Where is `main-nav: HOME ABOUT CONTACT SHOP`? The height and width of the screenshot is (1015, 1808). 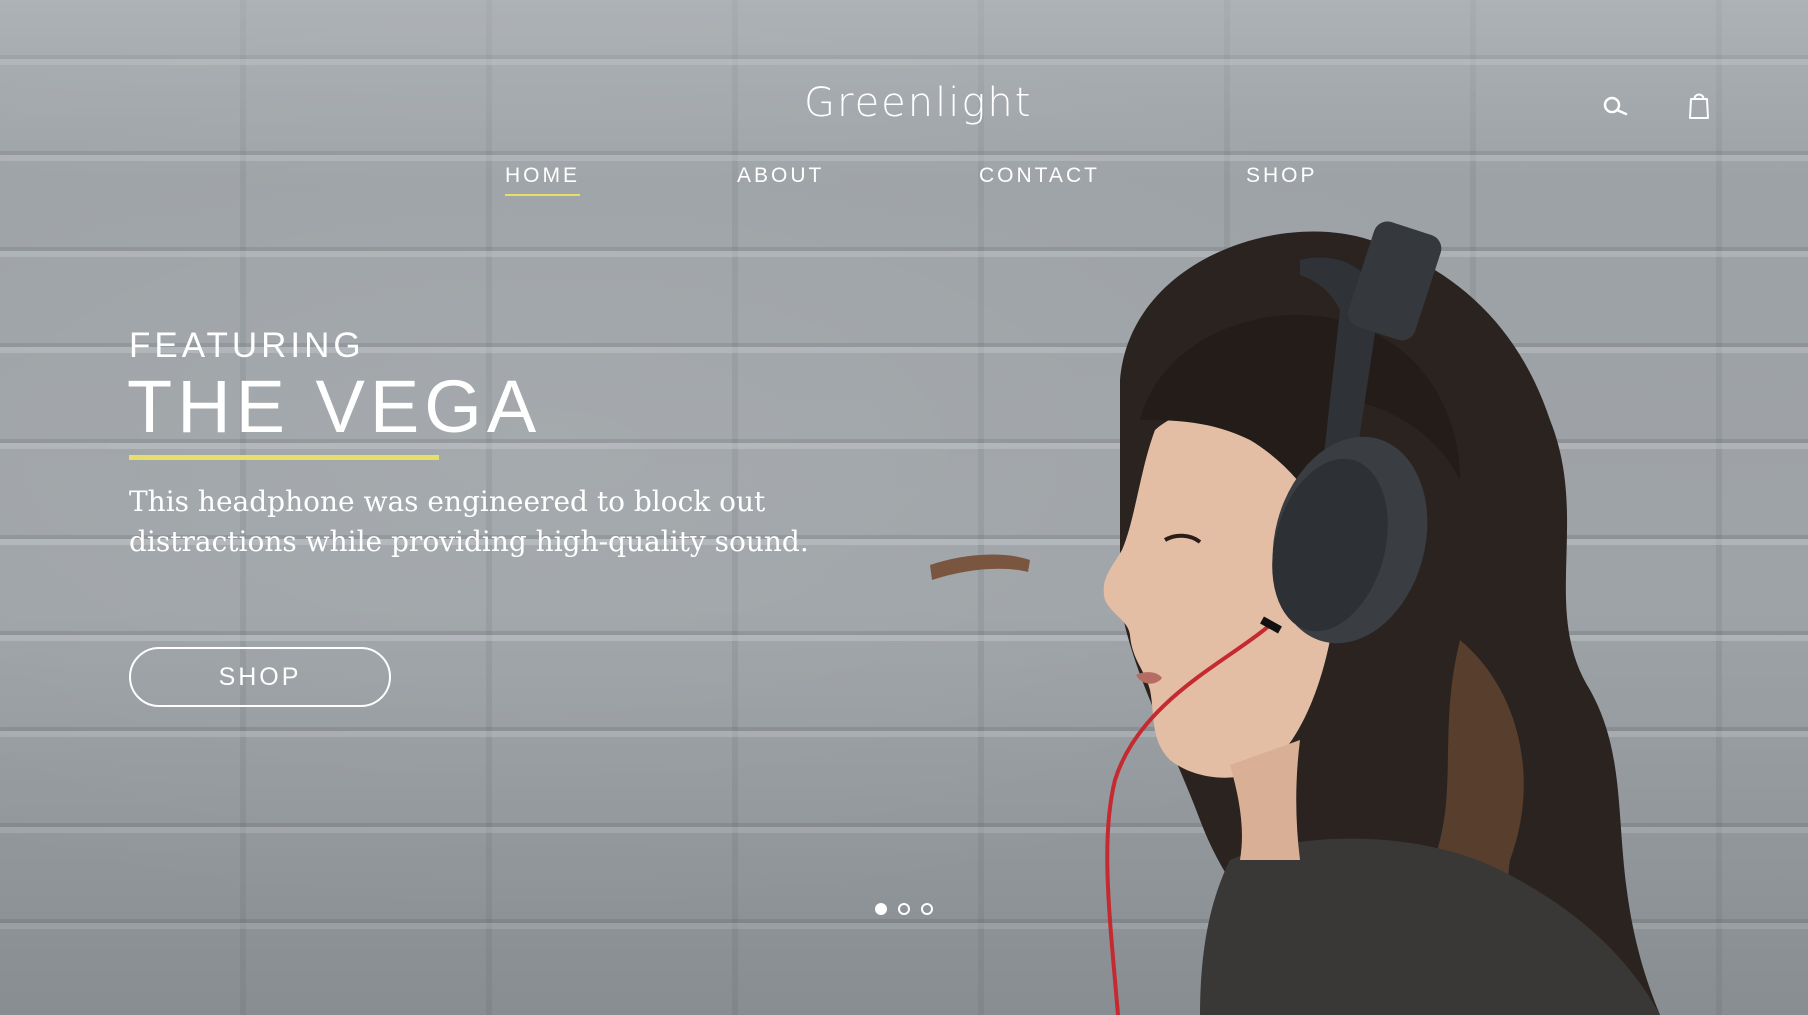
main-nav: HOME ABOUT CONTACT SHOP is located at coordinates (904, 184).